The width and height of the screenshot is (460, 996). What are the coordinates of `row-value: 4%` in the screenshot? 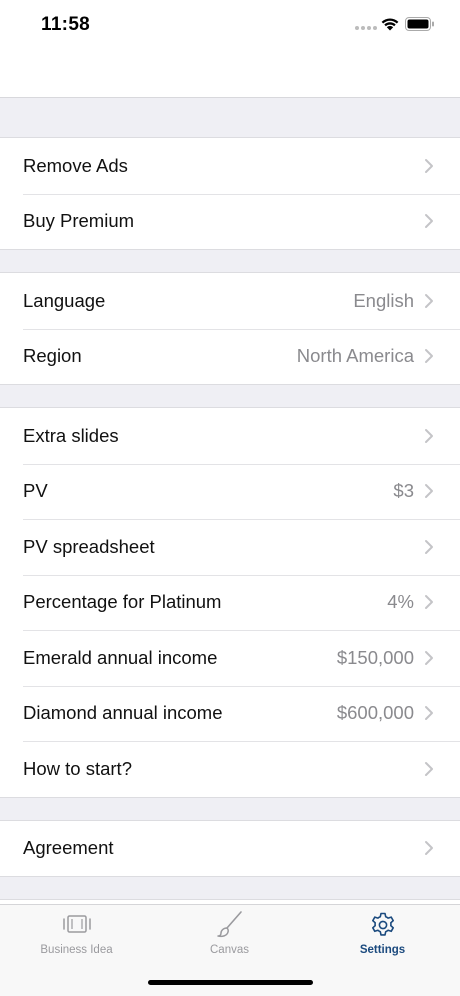 It's located at (400, 602).